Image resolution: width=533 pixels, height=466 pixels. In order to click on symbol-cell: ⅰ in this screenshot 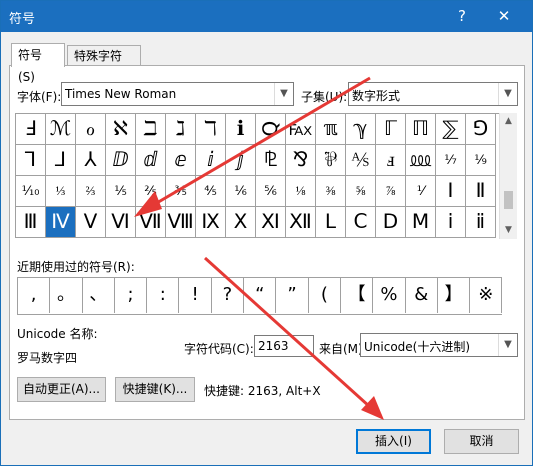, I will do `click(451, 222)`.